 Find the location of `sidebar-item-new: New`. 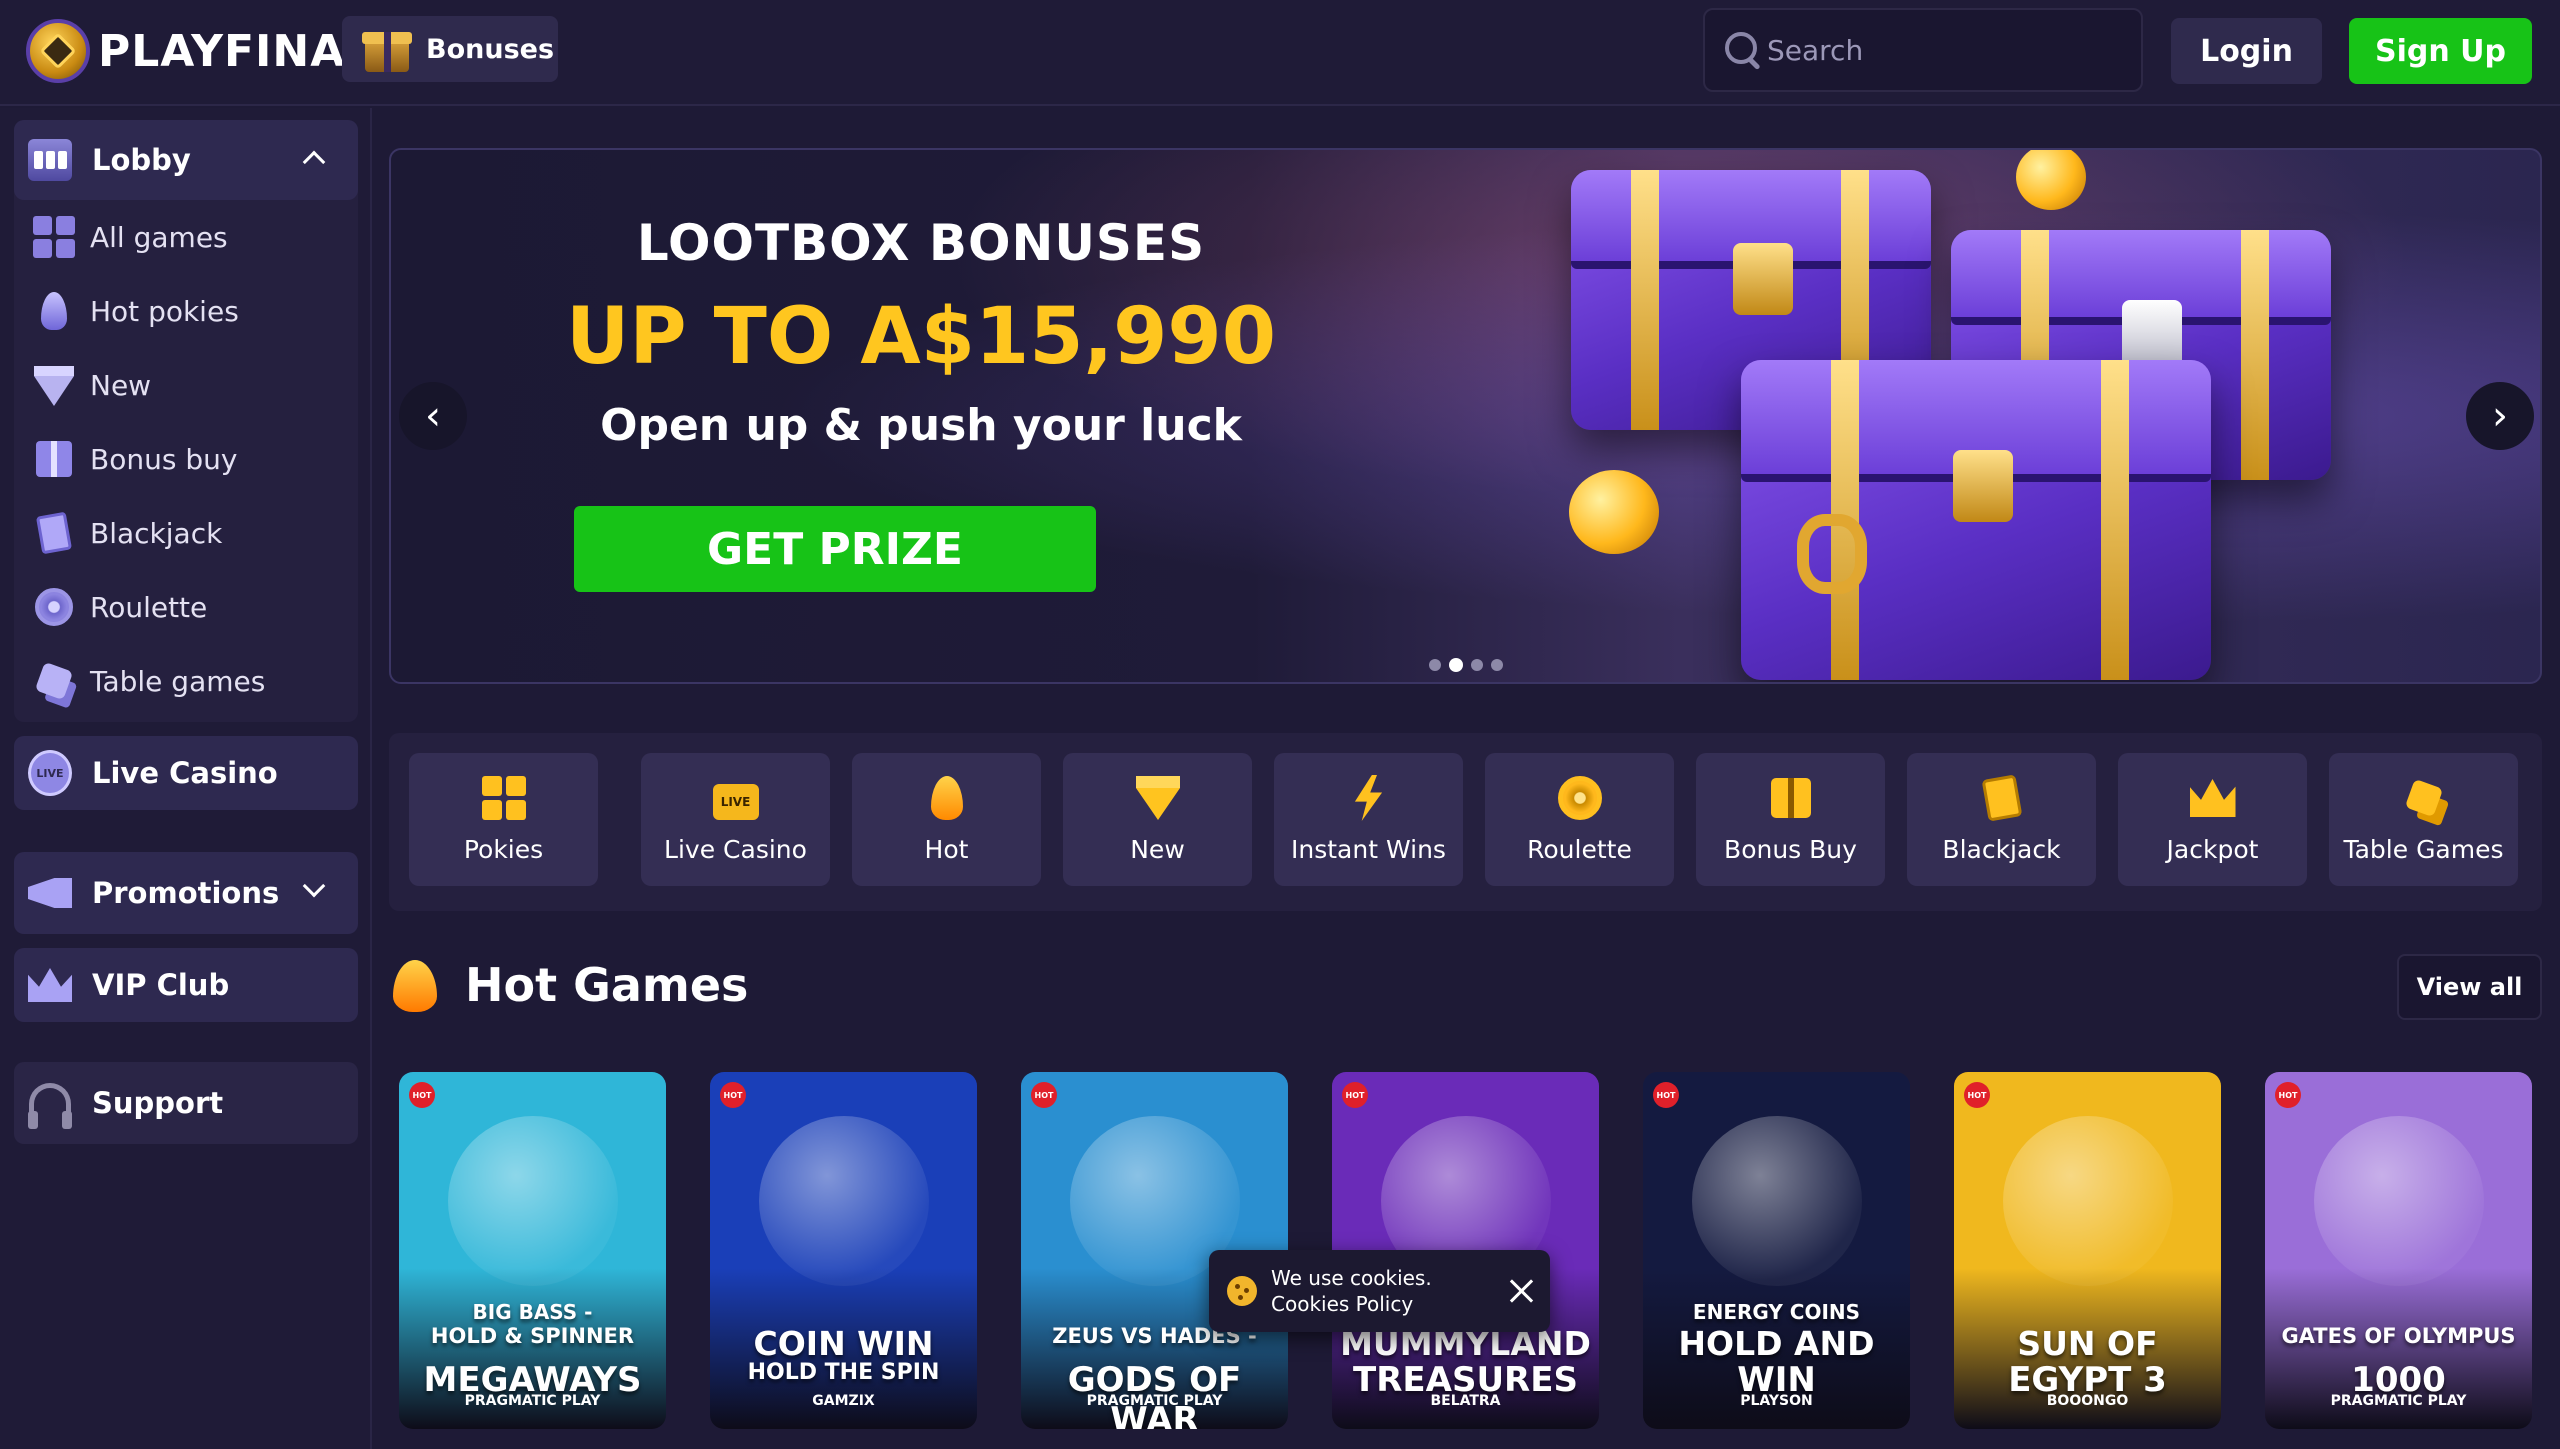

sidebar-item-new: New is located at coordinates (186, 385).